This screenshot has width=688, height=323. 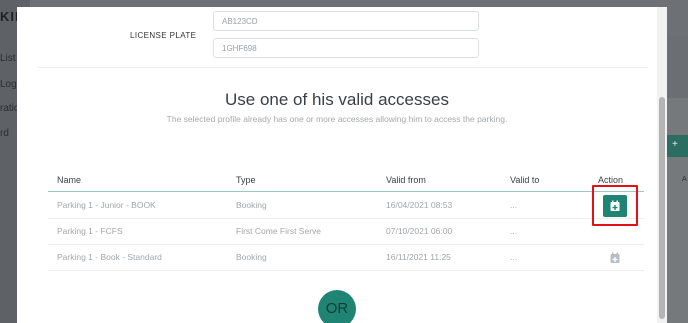 I want to click on plus-icon: +, so click(x=675, y=144).